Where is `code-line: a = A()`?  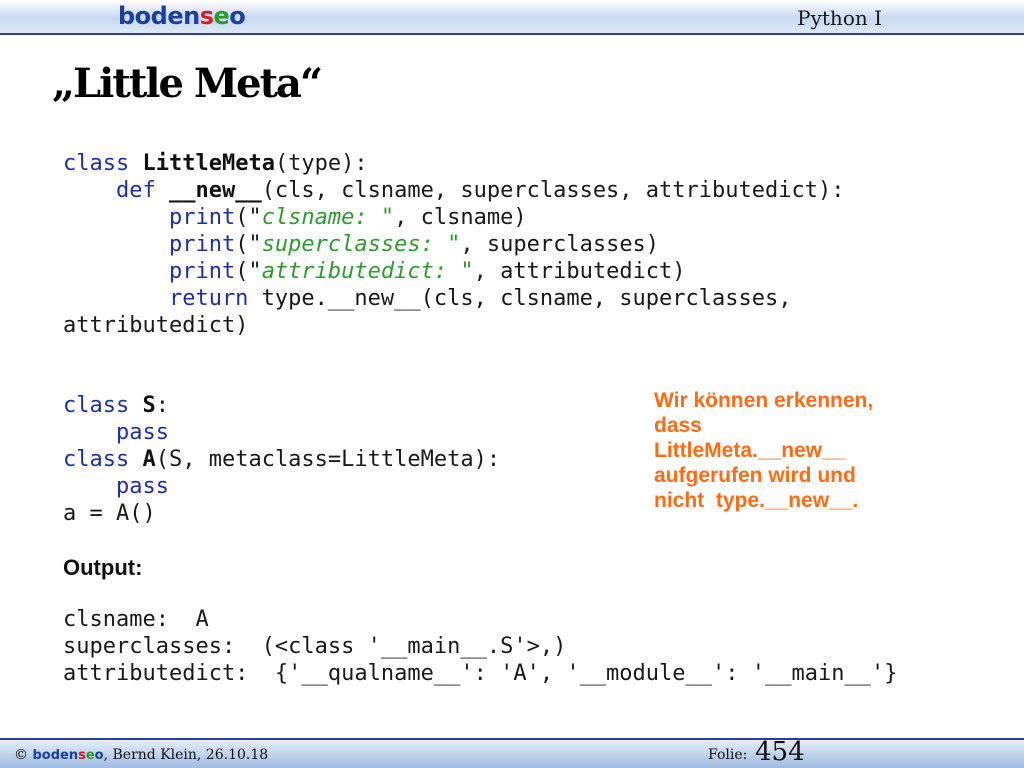
code-line: a = A() is located at coordinates (109, 513).